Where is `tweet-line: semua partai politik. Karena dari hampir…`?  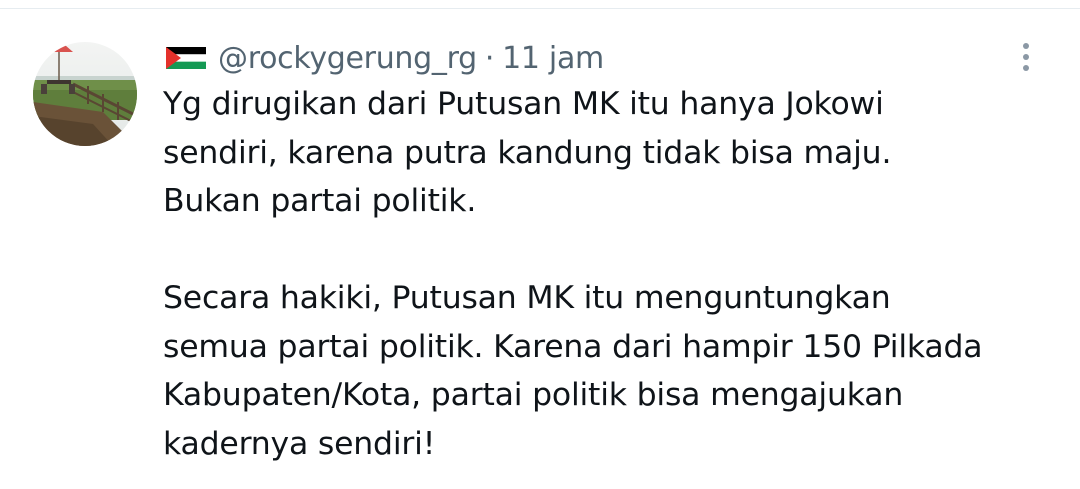
tweet-line: semua partai politik. Karena dari hampir… is located at coordinates (573, 346).